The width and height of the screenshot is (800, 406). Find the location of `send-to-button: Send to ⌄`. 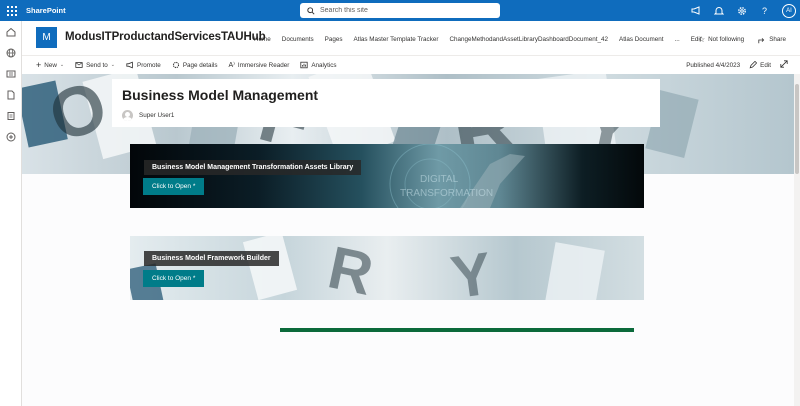

send-to-button: Send to ⌄ is located at coordinates (95, 65).